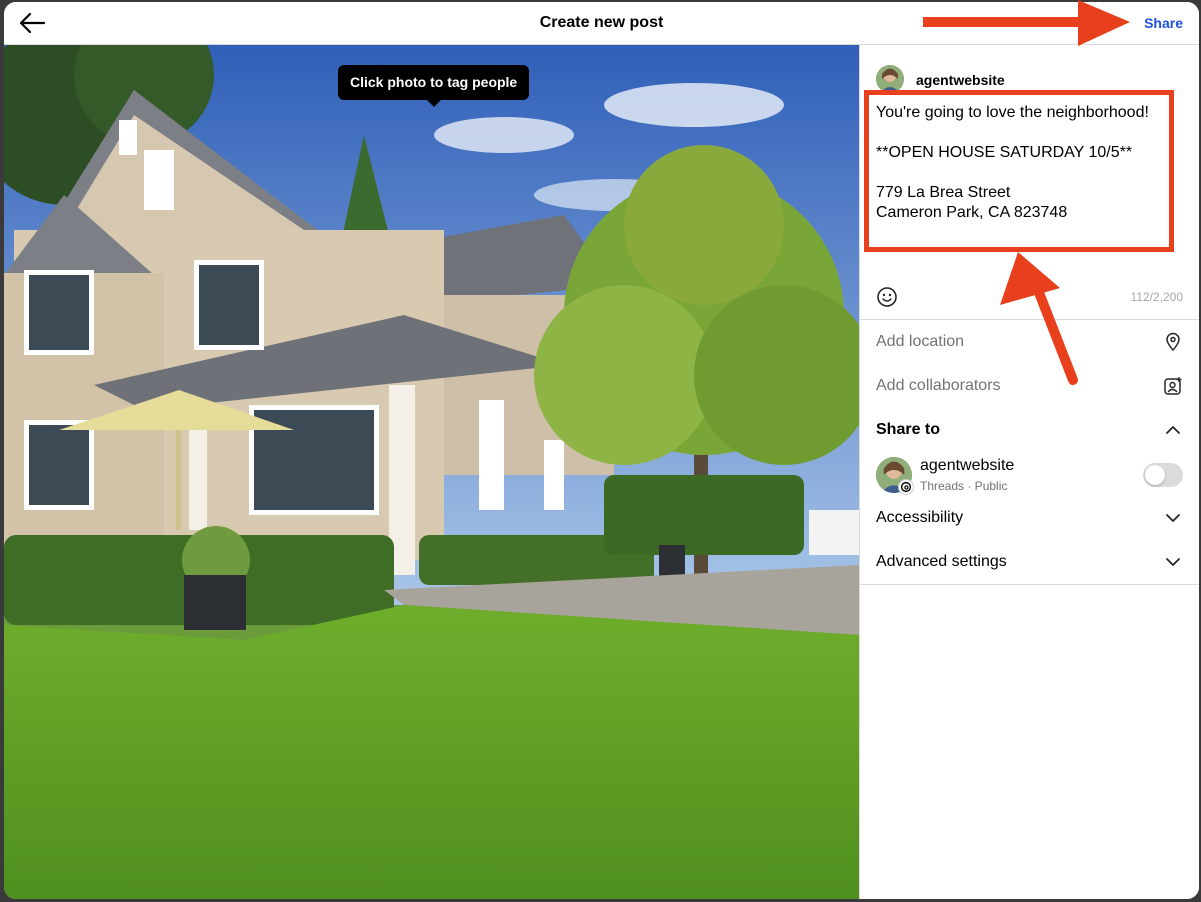 This screenshot has width=1201, height=902. I want to click on advanced-settings-row: Advanced settings, so click(1029, 562).